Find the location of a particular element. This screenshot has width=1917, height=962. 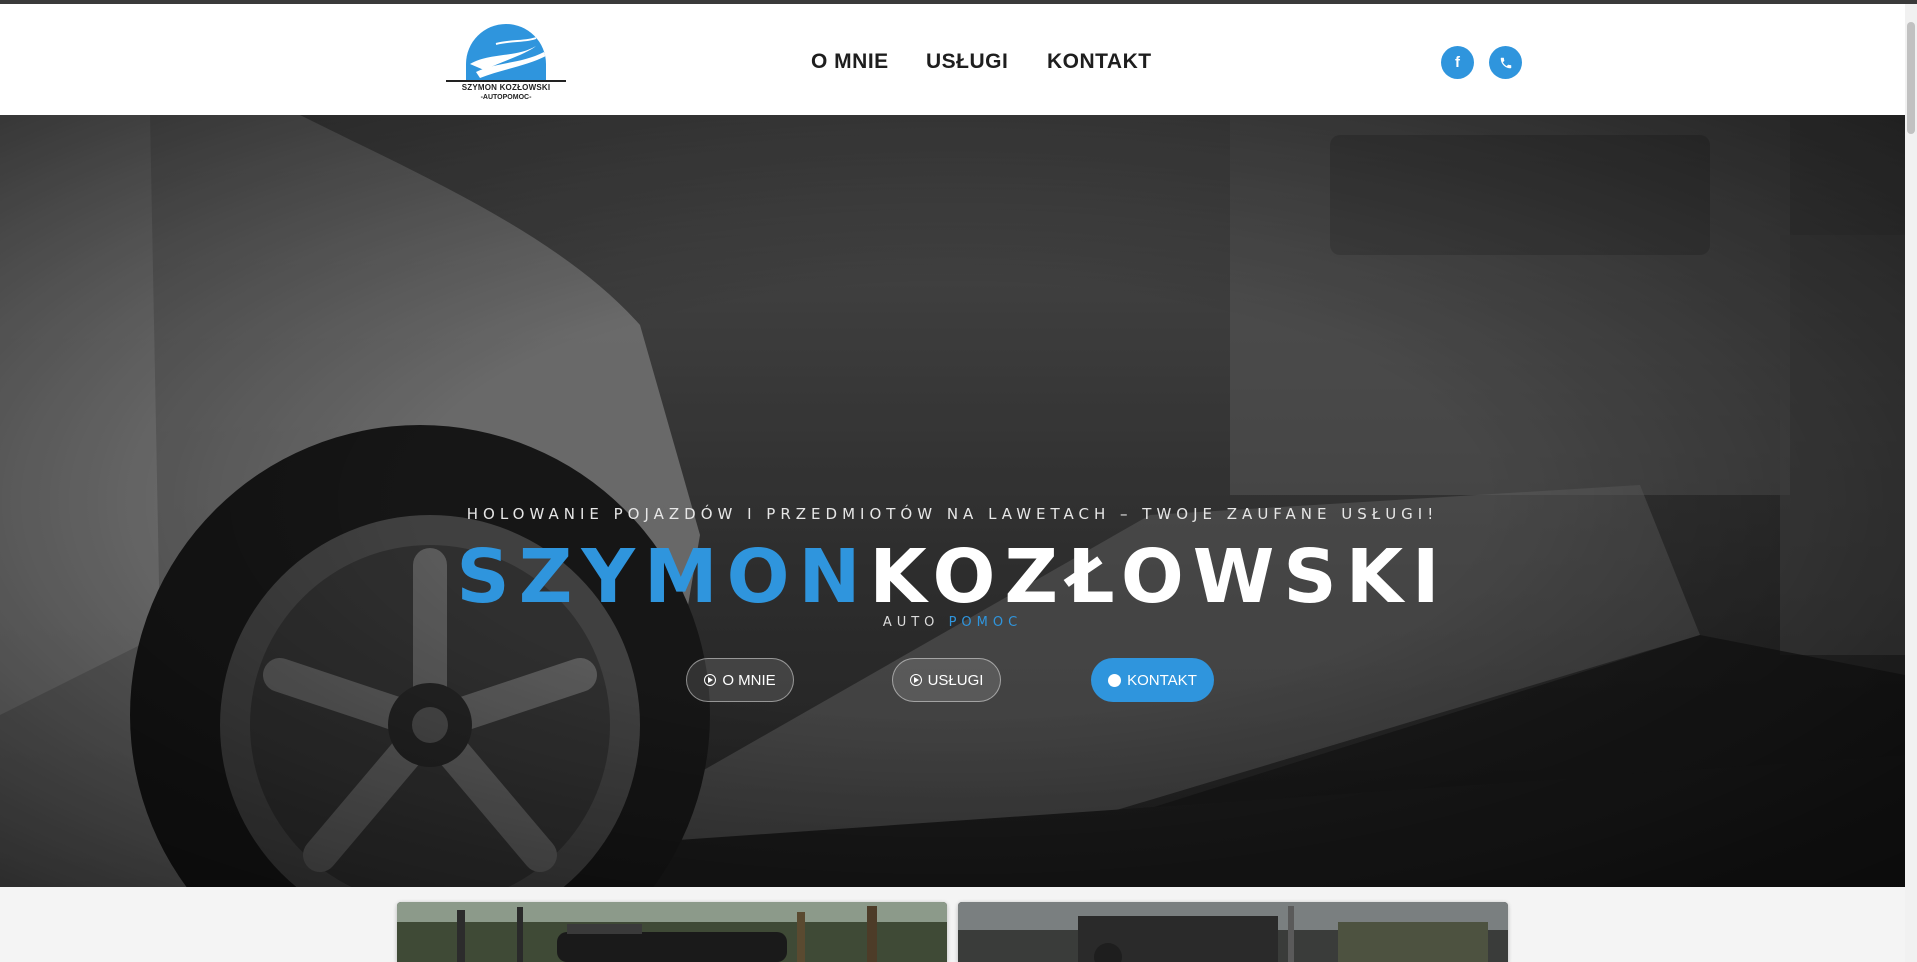

page-scrollbar is located at coordinates (1911, 483).